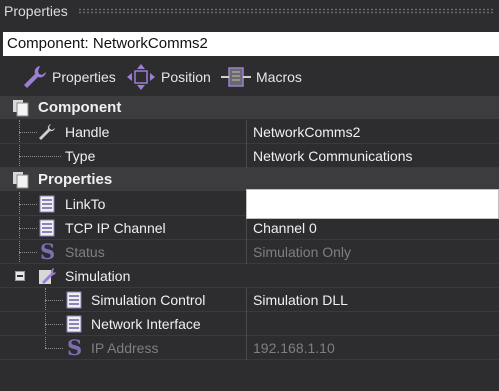 The width and height of the screenshot is (499, 391). I want to click on component-selector-text: Component: NetworkComms2, so click(107, 43).